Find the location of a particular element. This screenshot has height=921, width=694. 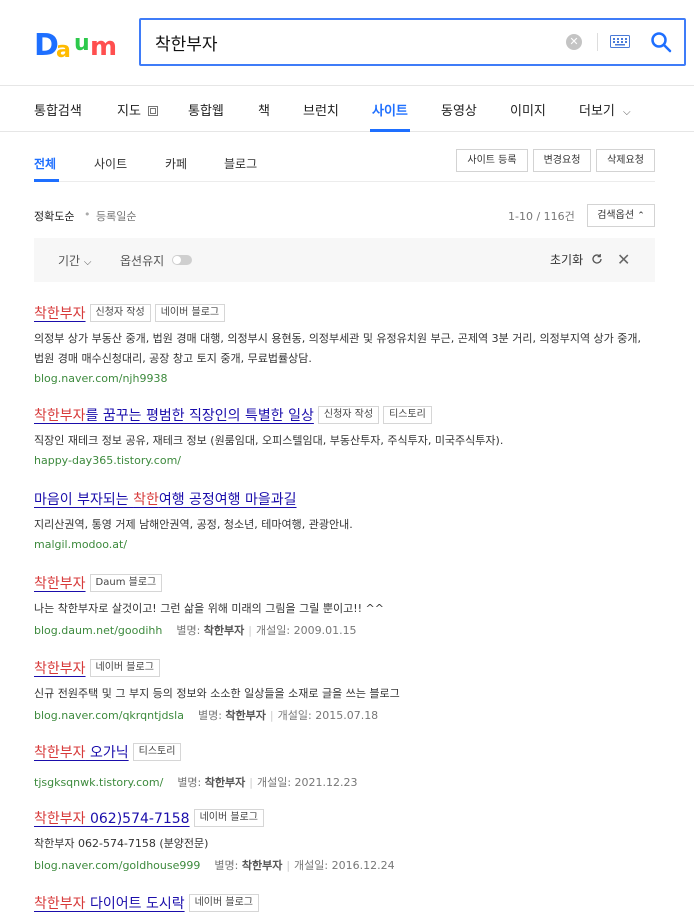

subtab-all: 전체 is located at coordinates (45, 163).